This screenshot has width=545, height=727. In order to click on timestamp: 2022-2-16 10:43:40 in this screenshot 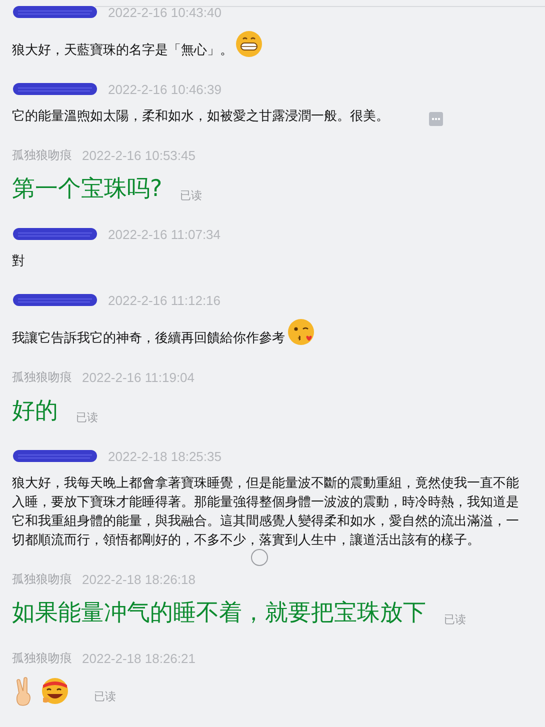, I will do `click(165, 12)`.